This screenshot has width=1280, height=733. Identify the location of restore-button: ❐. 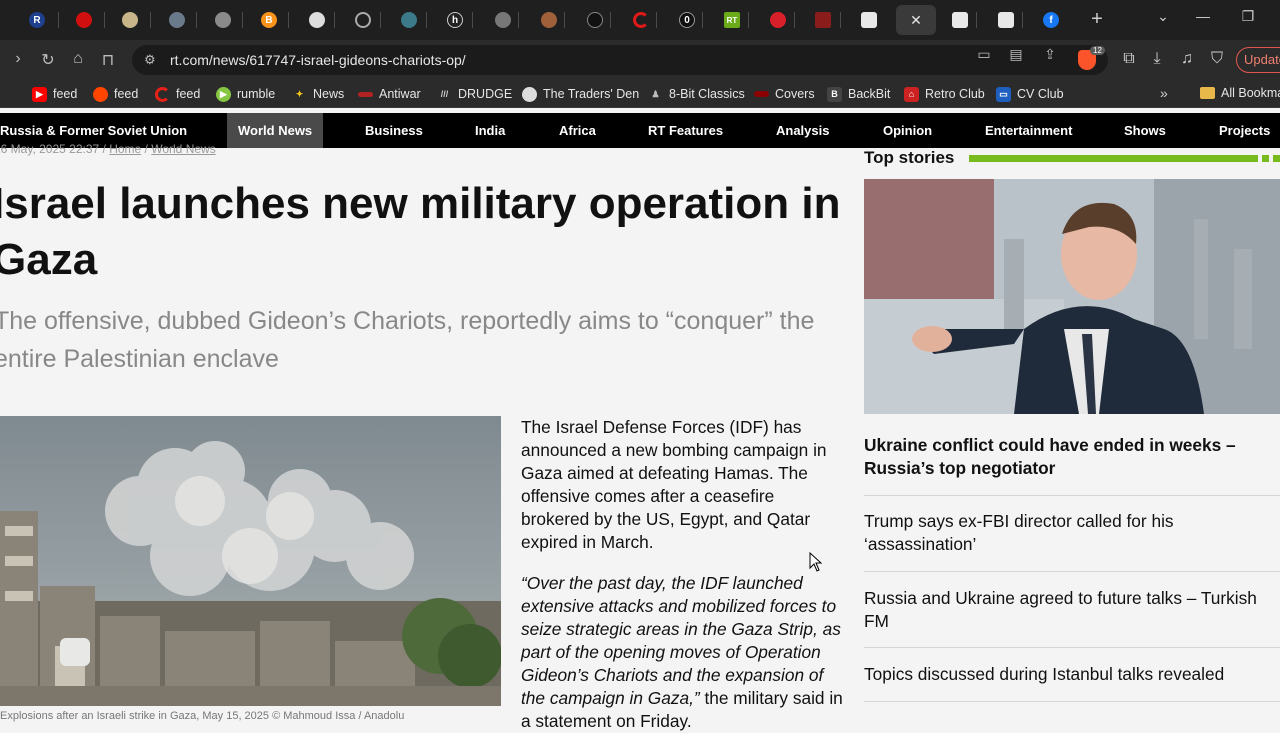
(1248, 16).